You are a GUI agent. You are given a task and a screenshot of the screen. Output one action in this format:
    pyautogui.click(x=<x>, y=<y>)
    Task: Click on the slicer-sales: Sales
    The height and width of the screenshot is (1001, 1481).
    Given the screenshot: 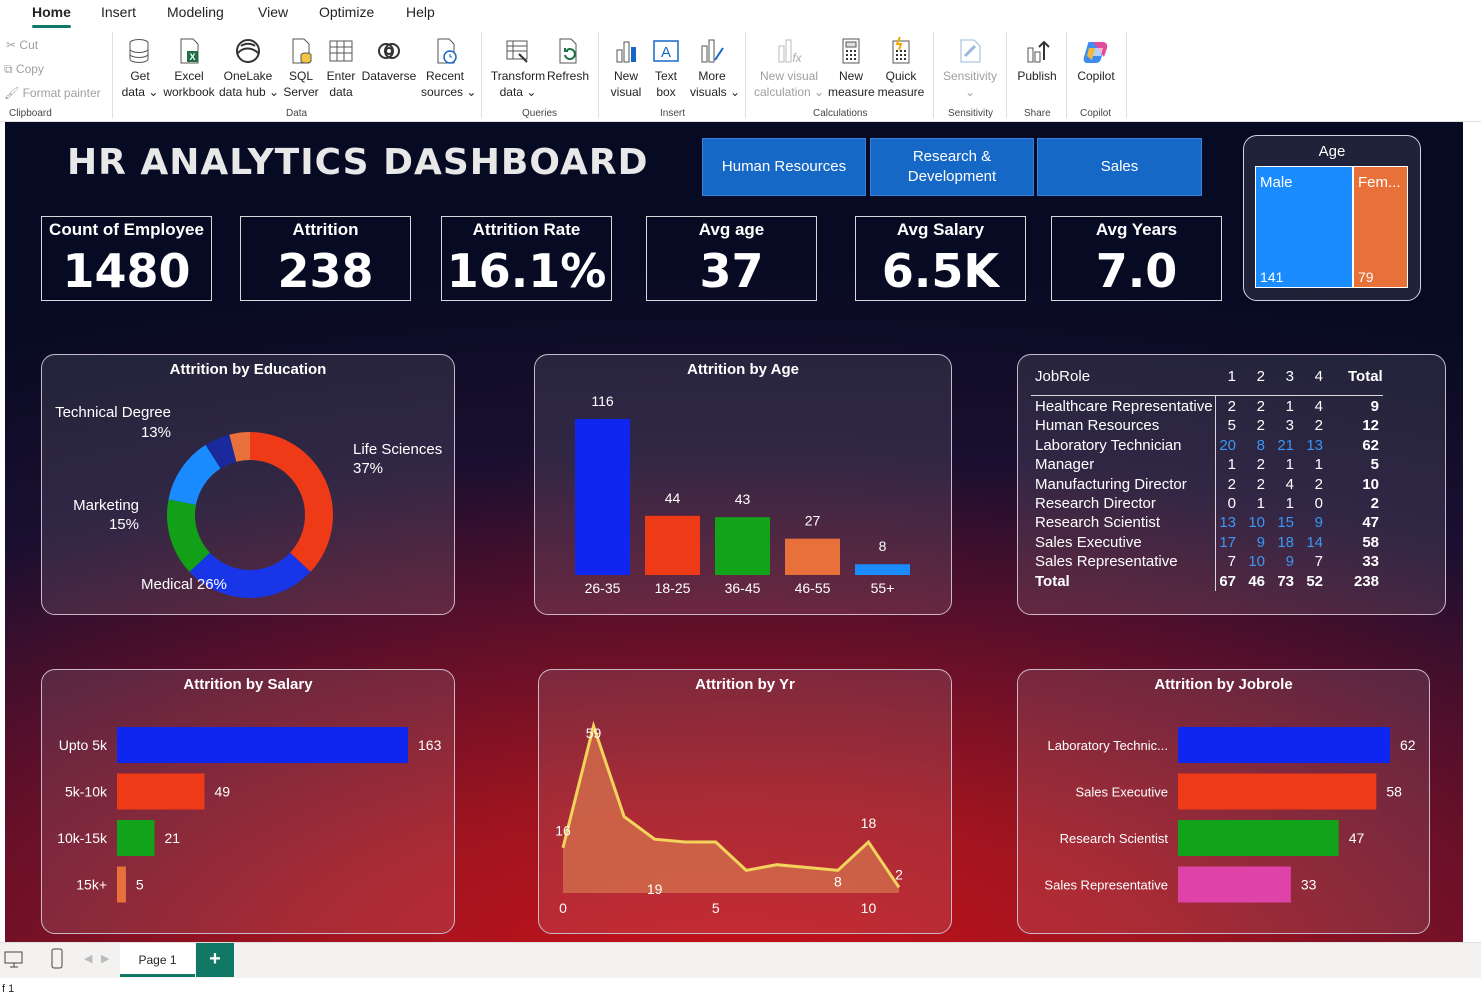 What is the action you would take?
    pyautogui.click(x=1119, y=167)
    